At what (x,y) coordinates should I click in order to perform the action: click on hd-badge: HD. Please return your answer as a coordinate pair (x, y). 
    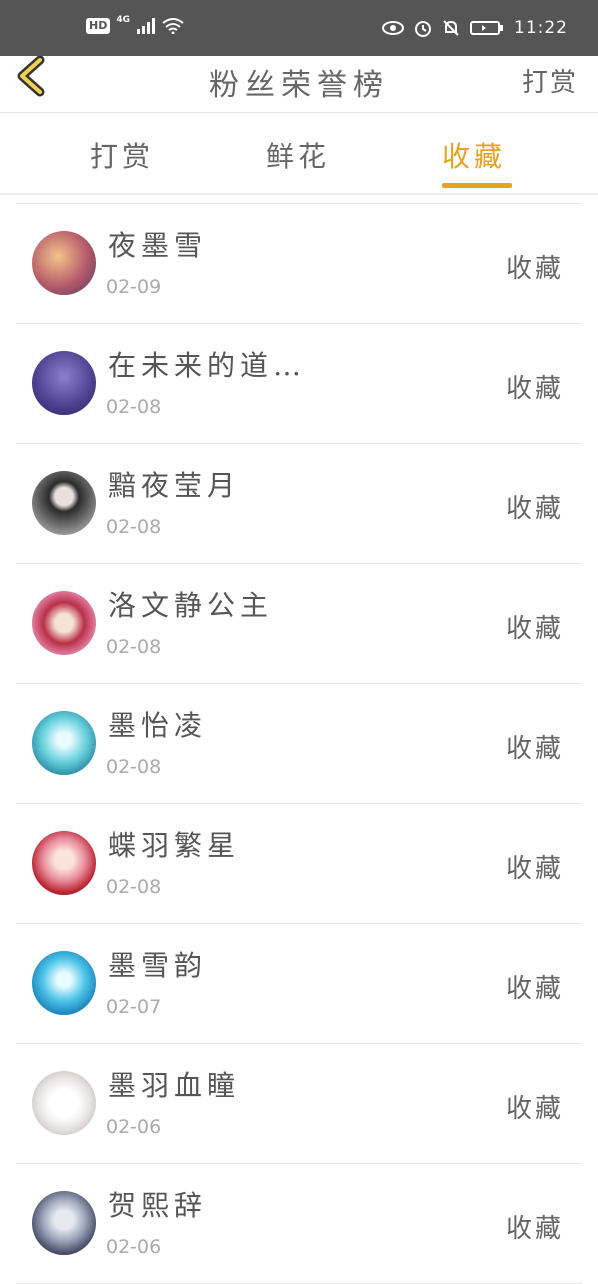
    Looking at the image, I should click on (98, 26).